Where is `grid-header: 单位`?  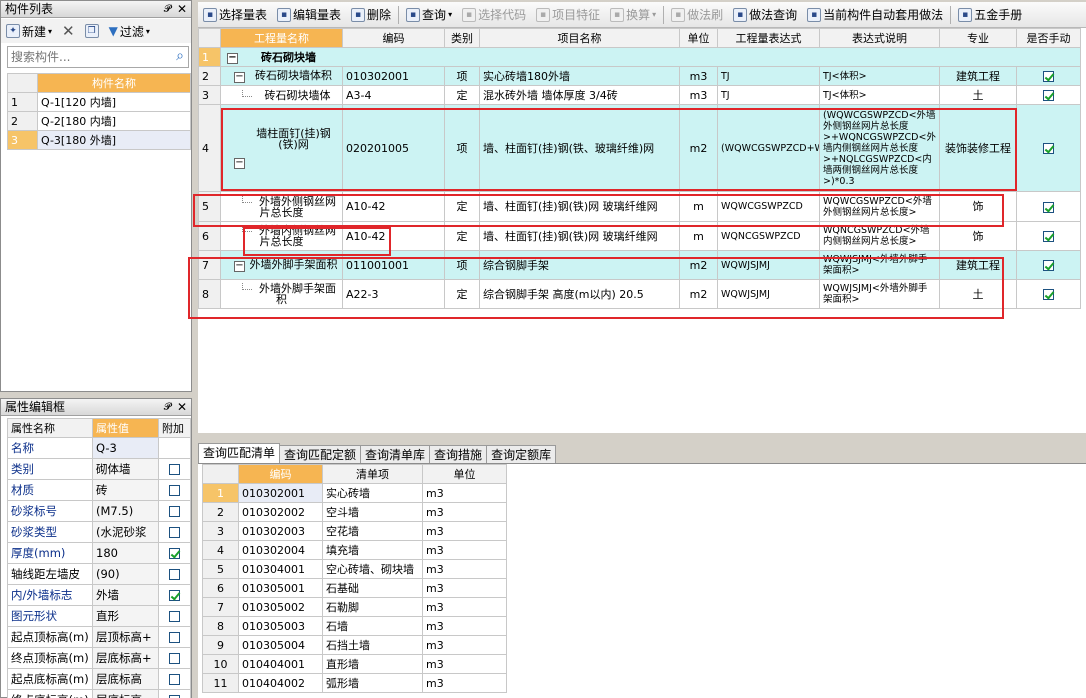 grid-header: 单位 is located at coordinates (698, 38).